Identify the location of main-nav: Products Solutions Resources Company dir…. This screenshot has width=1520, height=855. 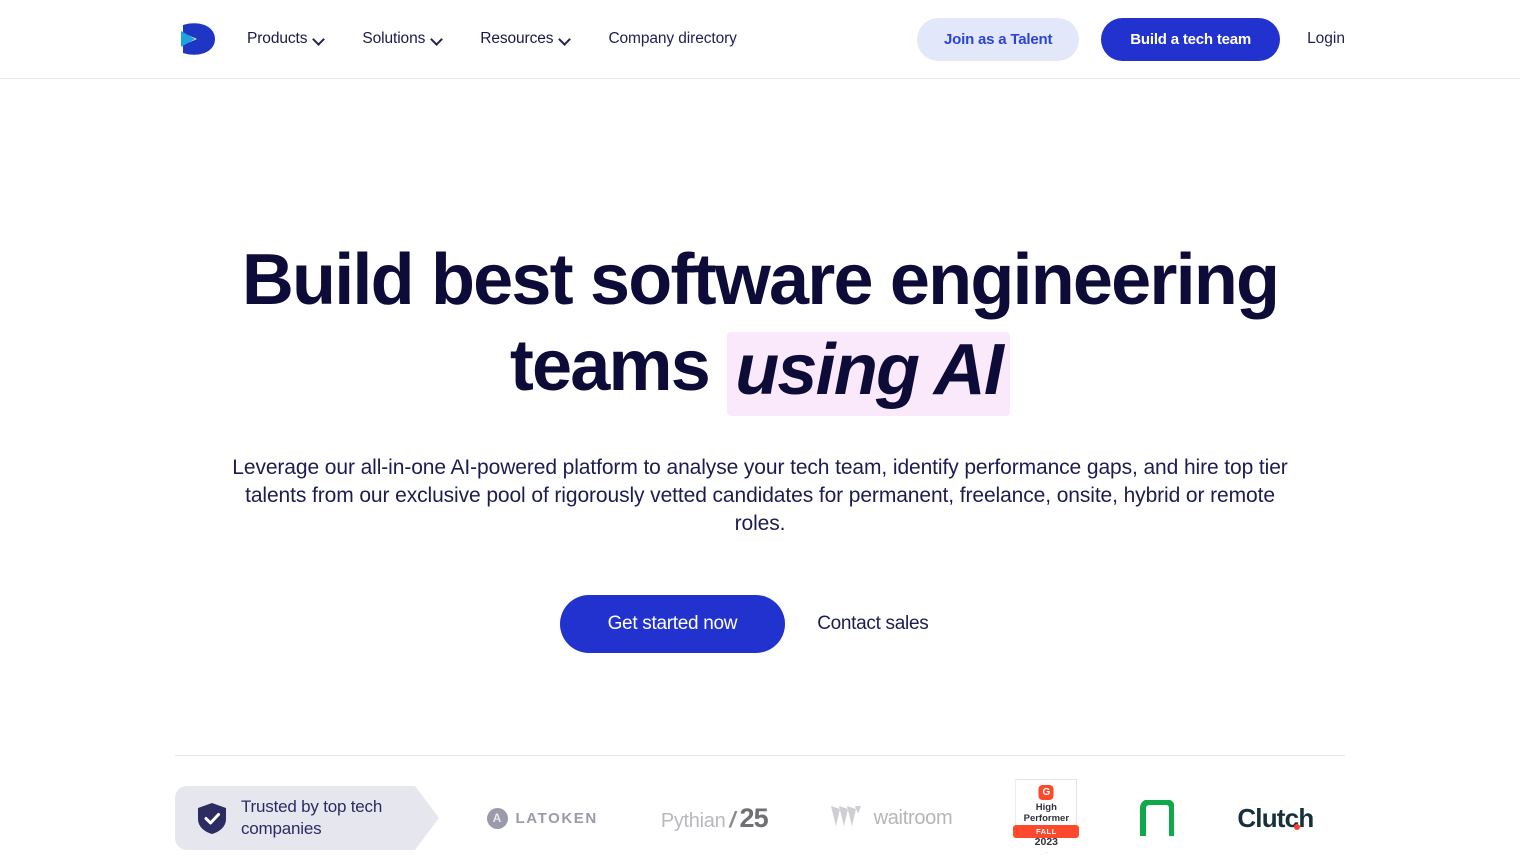
(582, 39).